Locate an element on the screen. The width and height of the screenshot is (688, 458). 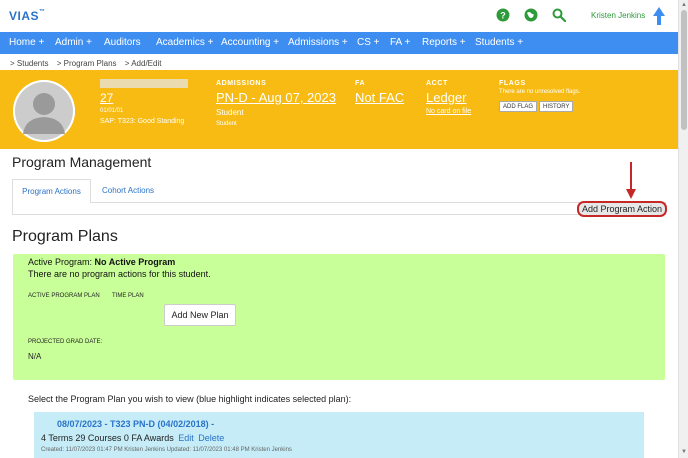
ledger-link: Ledger is located at coordinates (446, 97).